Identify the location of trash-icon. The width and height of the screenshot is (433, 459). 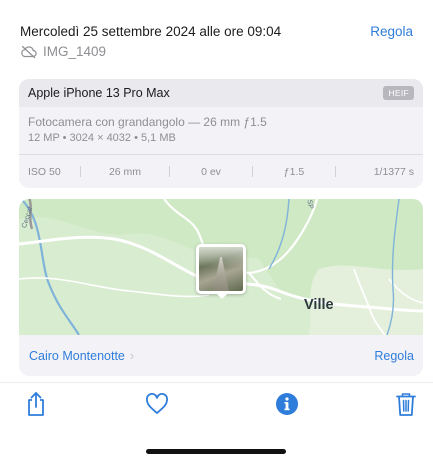
(406, 406).